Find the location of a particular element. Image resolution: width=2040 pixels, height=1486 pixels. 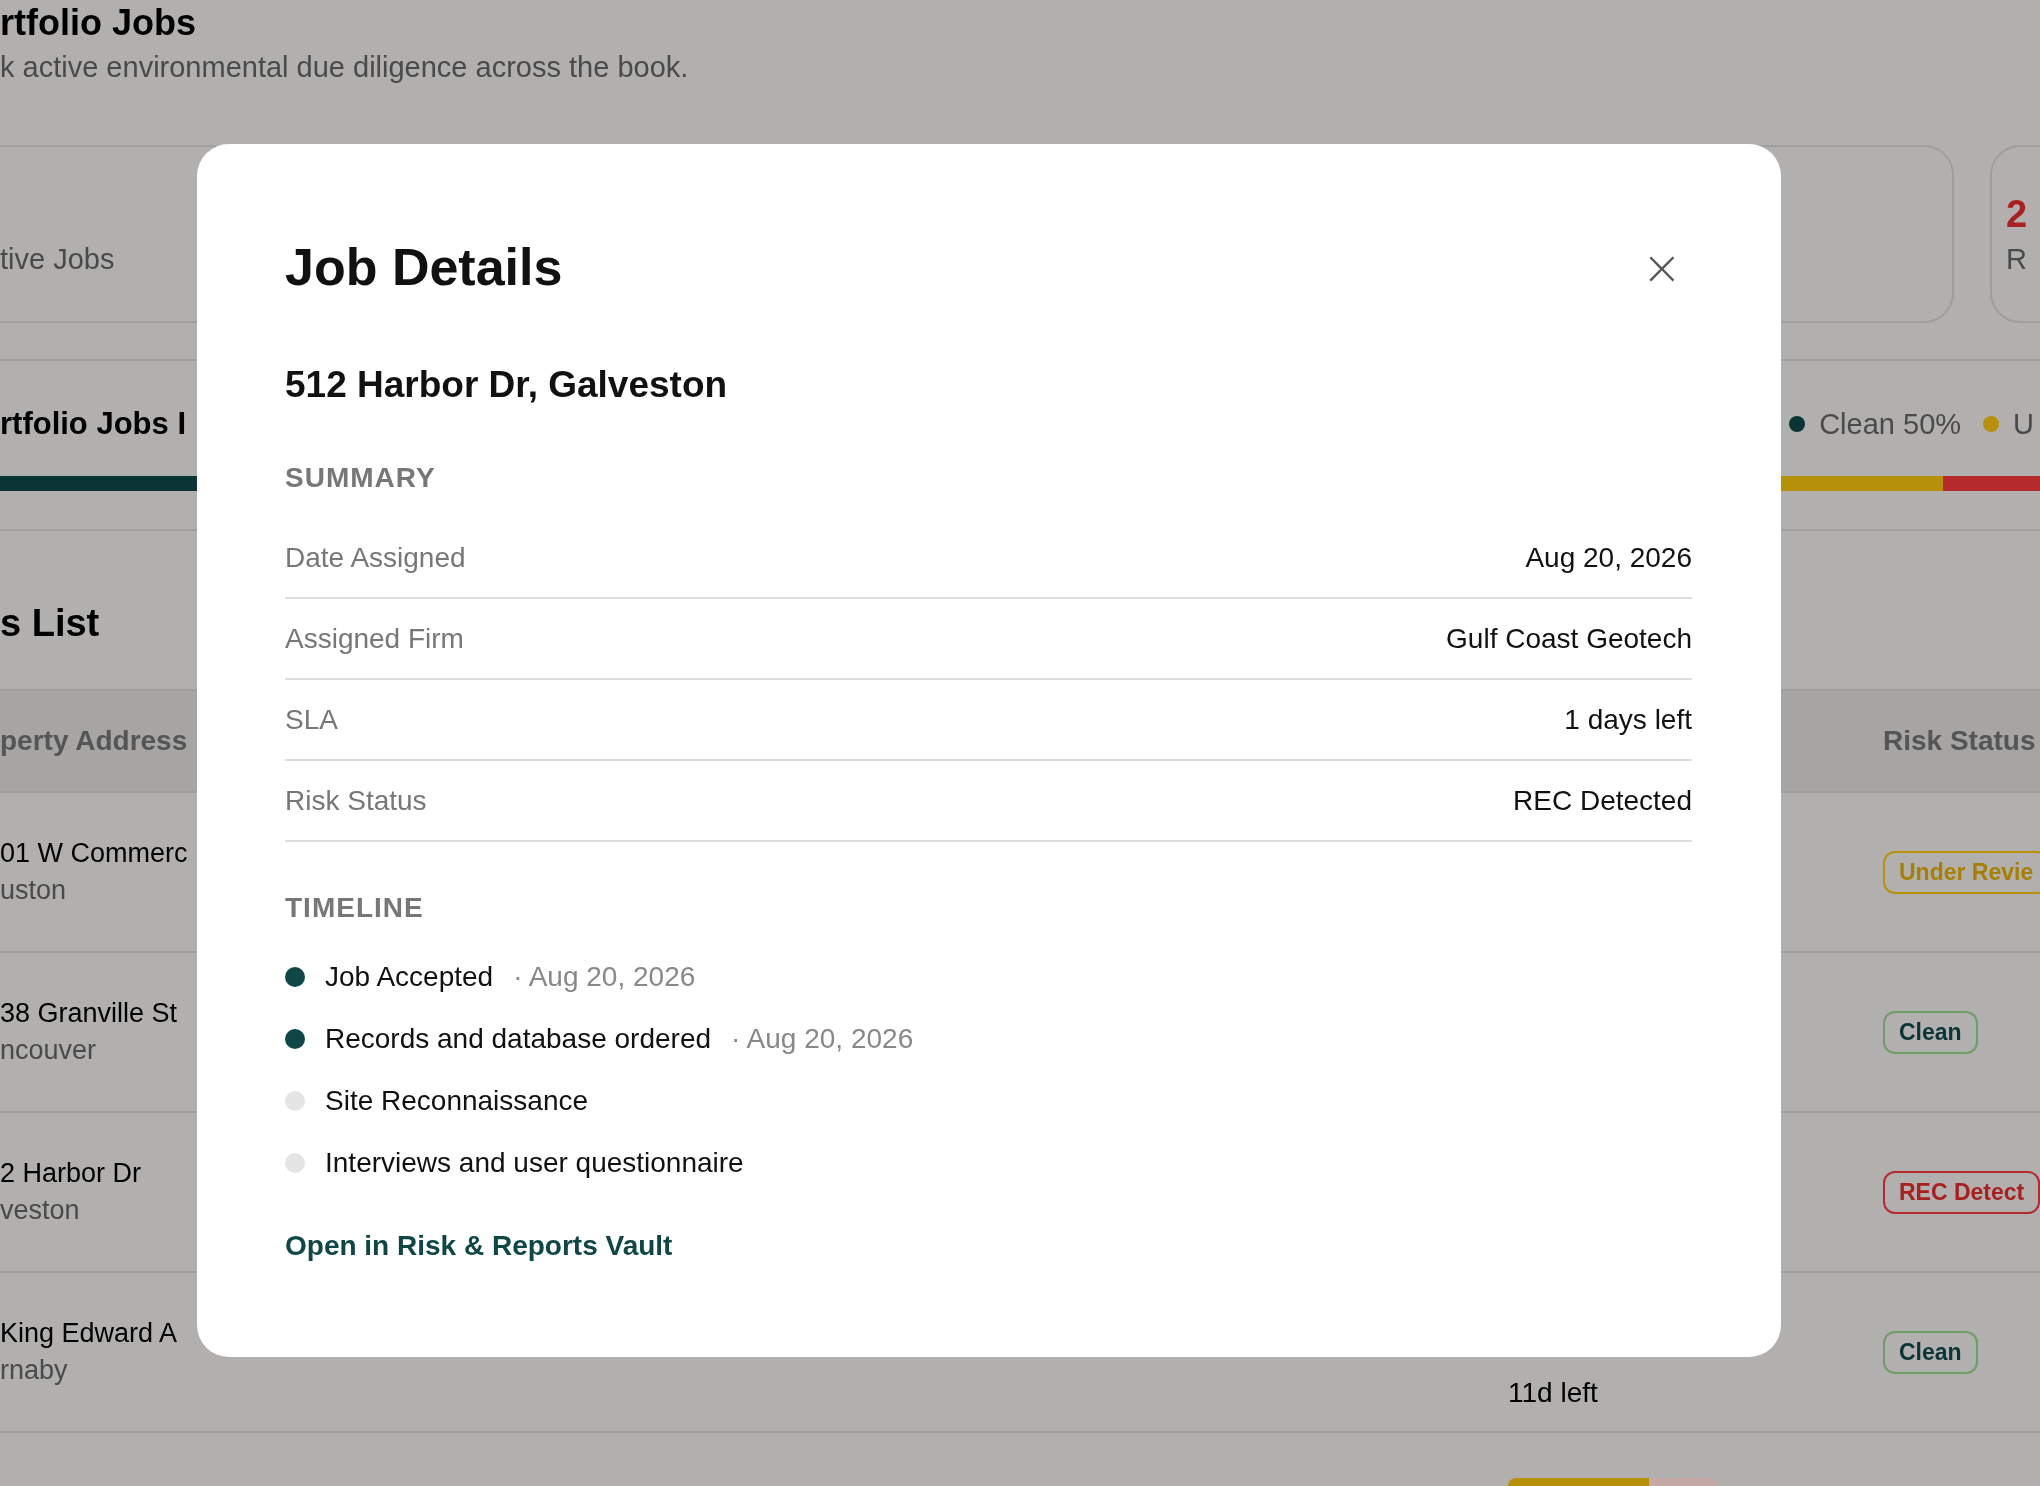

timeline-step: Job Accepted is located at coordinates (409, 977).